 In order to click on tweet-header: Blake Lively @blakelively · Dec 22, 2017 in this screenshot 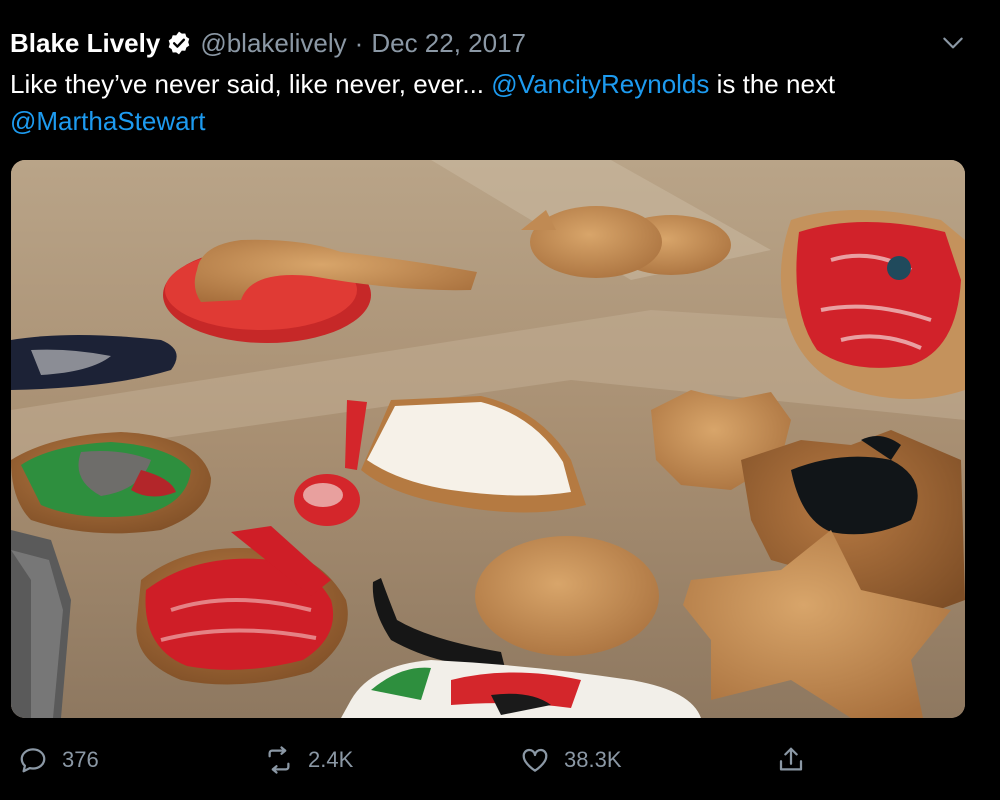, I will do `click(268, 43)`.